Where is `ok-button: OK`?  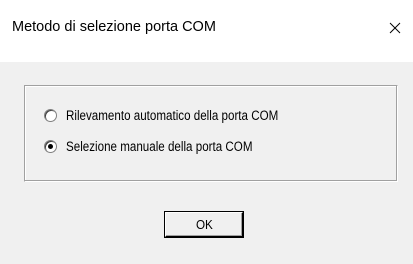 ok-button: OK is located at coordinates (204, 224).